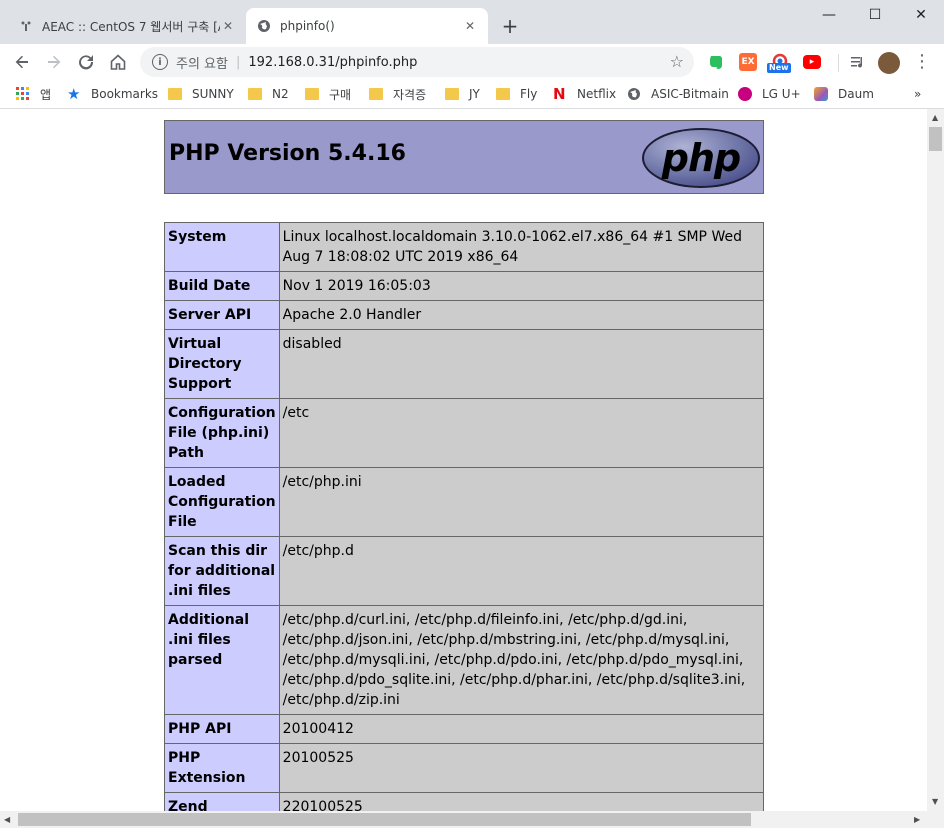  I want to click on bookmark-label: LG U+, so click(781, 94).